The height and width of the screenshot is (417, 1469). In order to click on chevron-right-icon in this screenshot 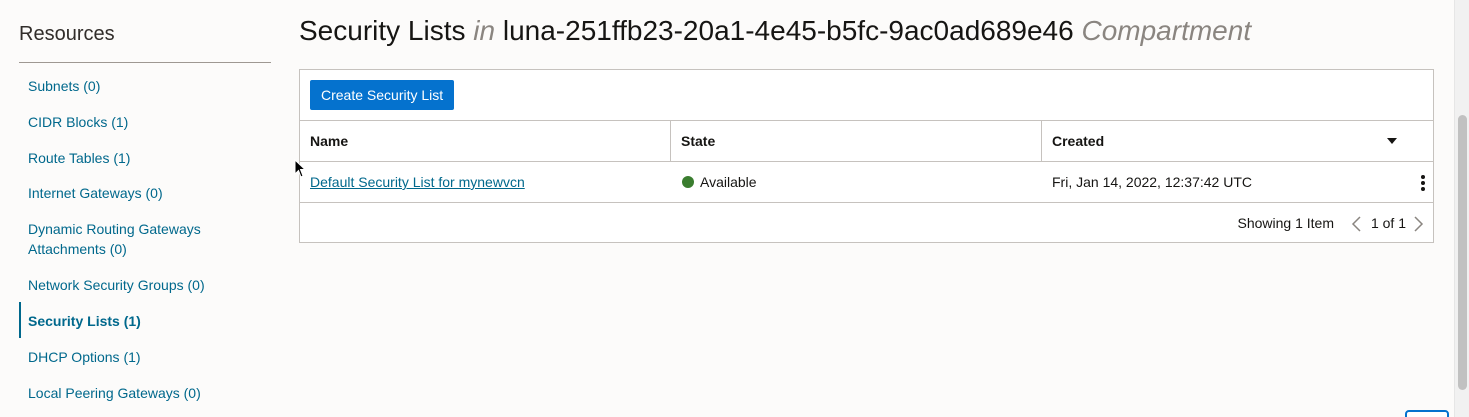, I will do `click(1418, 224)`.